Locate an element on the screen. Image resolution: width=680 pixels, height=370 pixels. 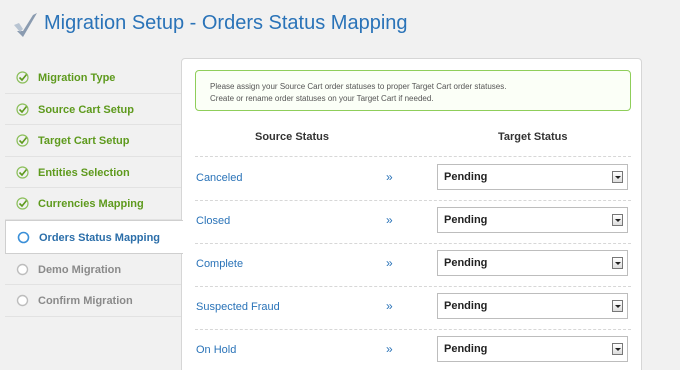
source-status: On Hold is located at coordinates (216, 350).